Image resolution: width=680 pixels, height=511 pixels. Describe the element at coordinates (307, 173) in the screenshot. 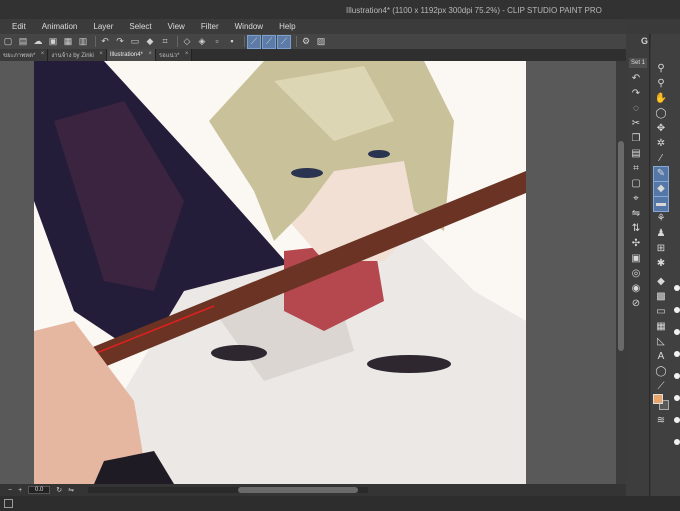

I see `left-eye` at that location.